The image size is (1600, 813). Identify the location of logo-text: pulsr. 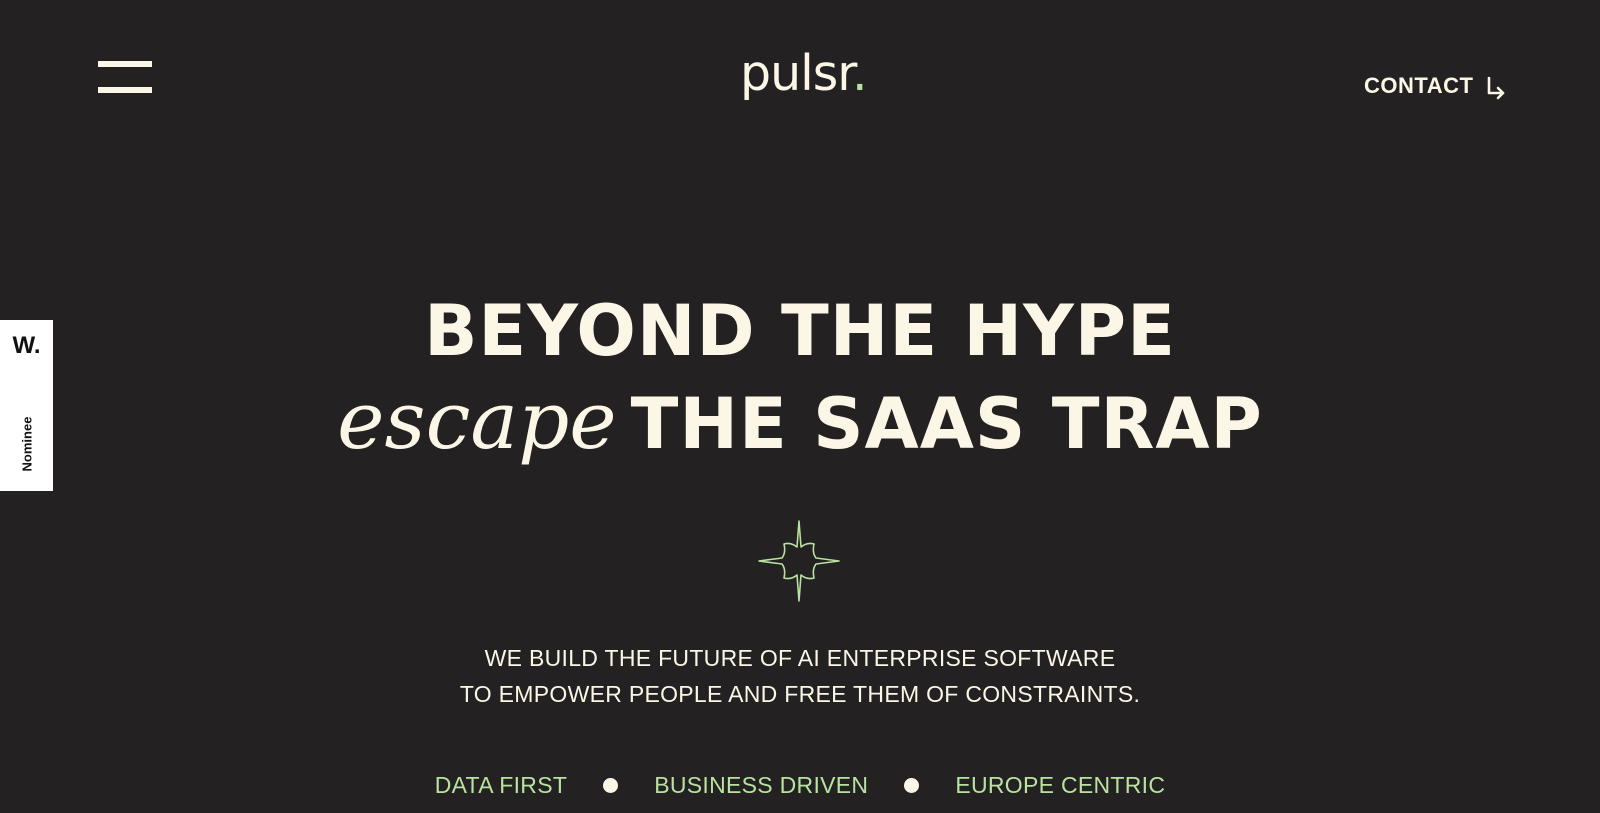
(796, 73).